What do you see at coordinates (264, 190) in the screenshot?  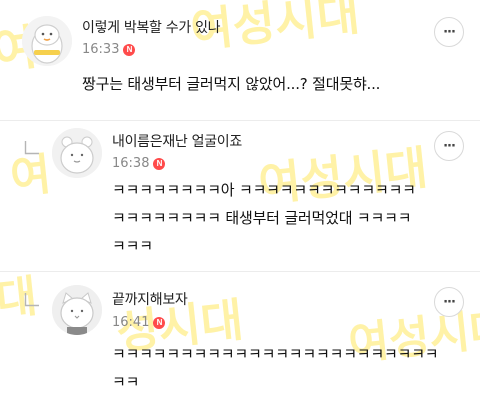 I see `comment-body-line: ㅋㅋㅋㅋㅋㅋㅋㅋ아 ㅋㅋㅋㅋㅋㅋㅋㅋㅋㅋㅋㅋㅋ` at bounding box center [264, 190].